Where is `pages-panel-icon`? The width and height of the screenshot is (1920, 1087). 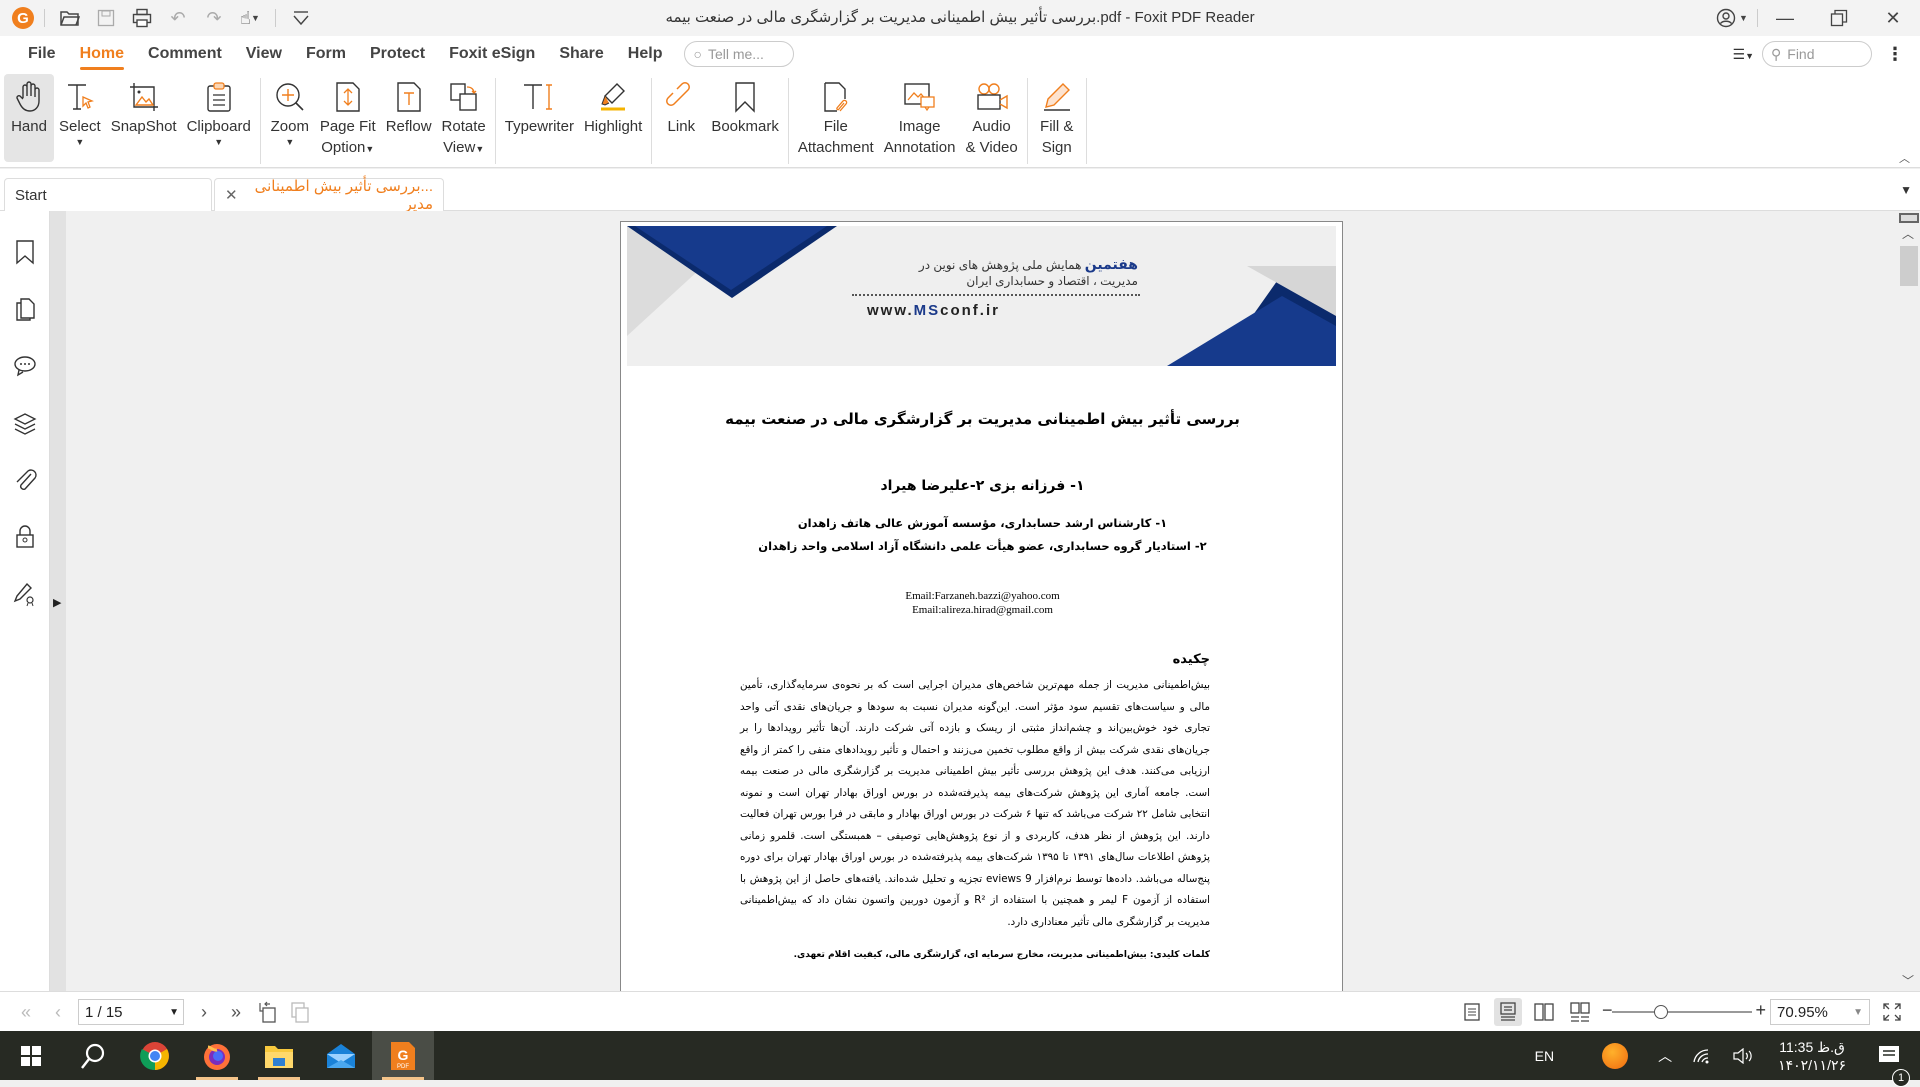
pages-panel-icon is located at coordinates (25, 308).